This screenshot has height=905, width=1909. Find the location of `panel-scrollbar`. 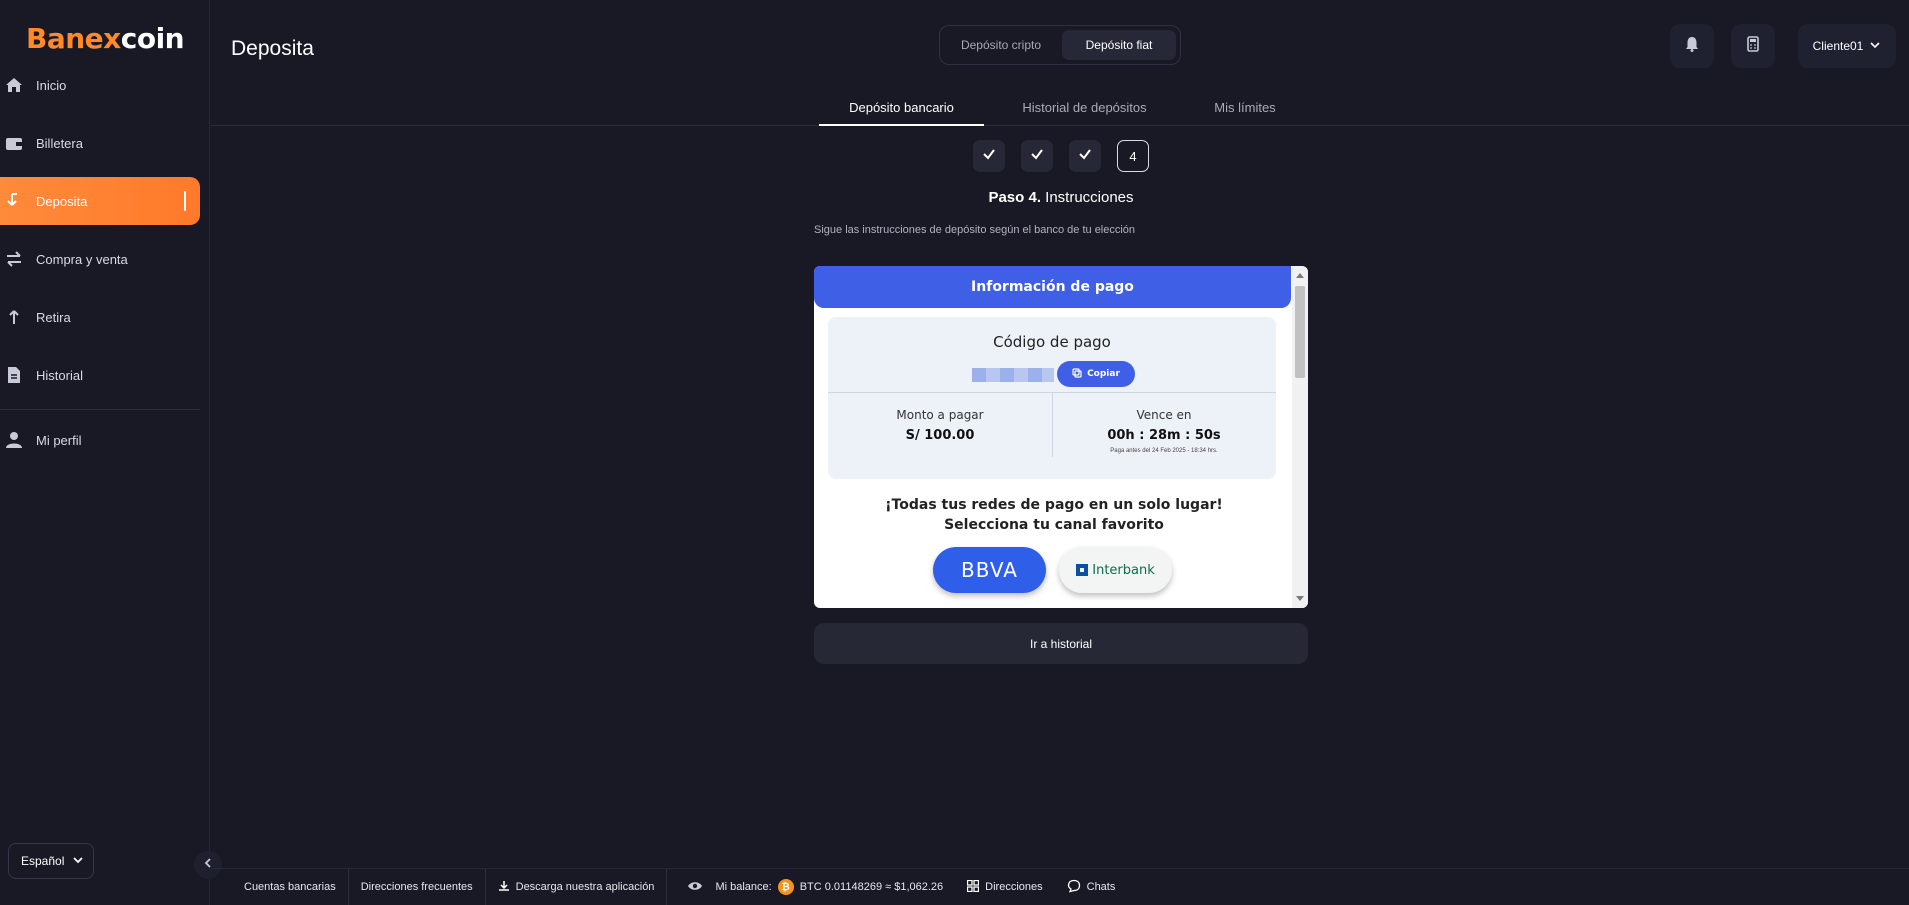

panel-scrollbar is located at coordinates (1300, 437).